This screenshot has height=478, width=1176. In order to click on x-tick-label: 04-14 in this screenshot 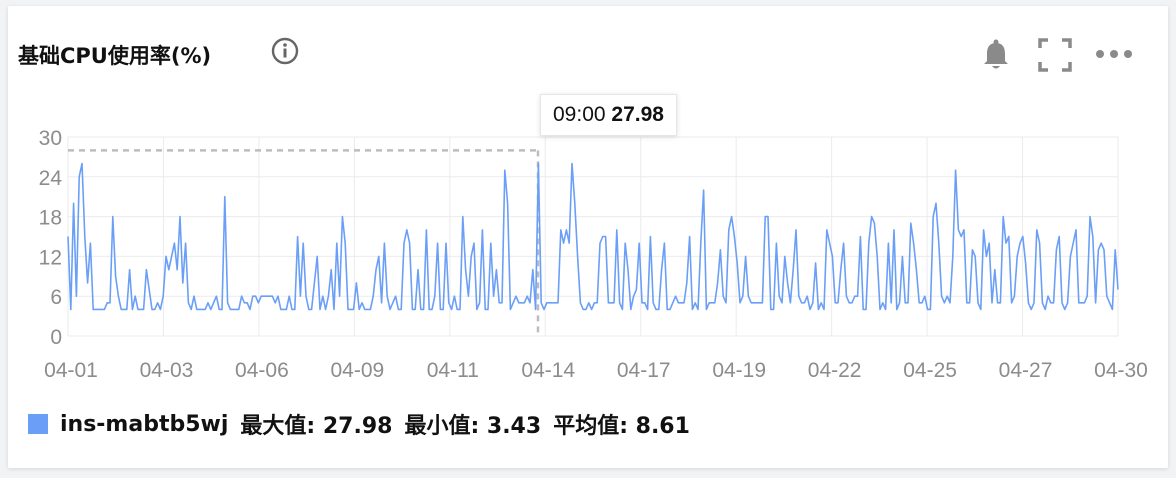, I will do `click(548, 370)`.